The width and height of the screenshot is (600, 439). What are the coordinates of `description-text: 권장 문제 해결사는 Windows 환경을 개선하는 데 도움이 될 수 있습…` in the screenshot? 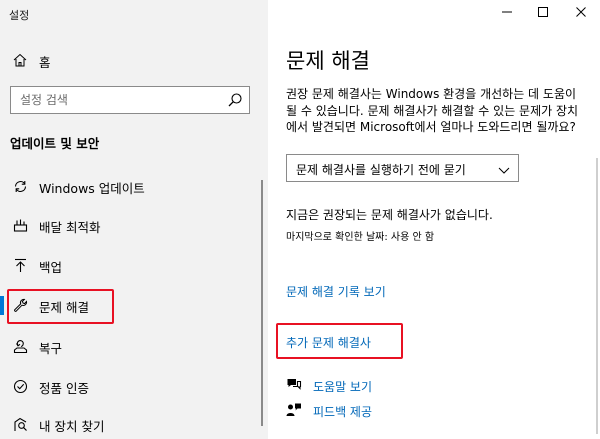 It's located at (432, 110).